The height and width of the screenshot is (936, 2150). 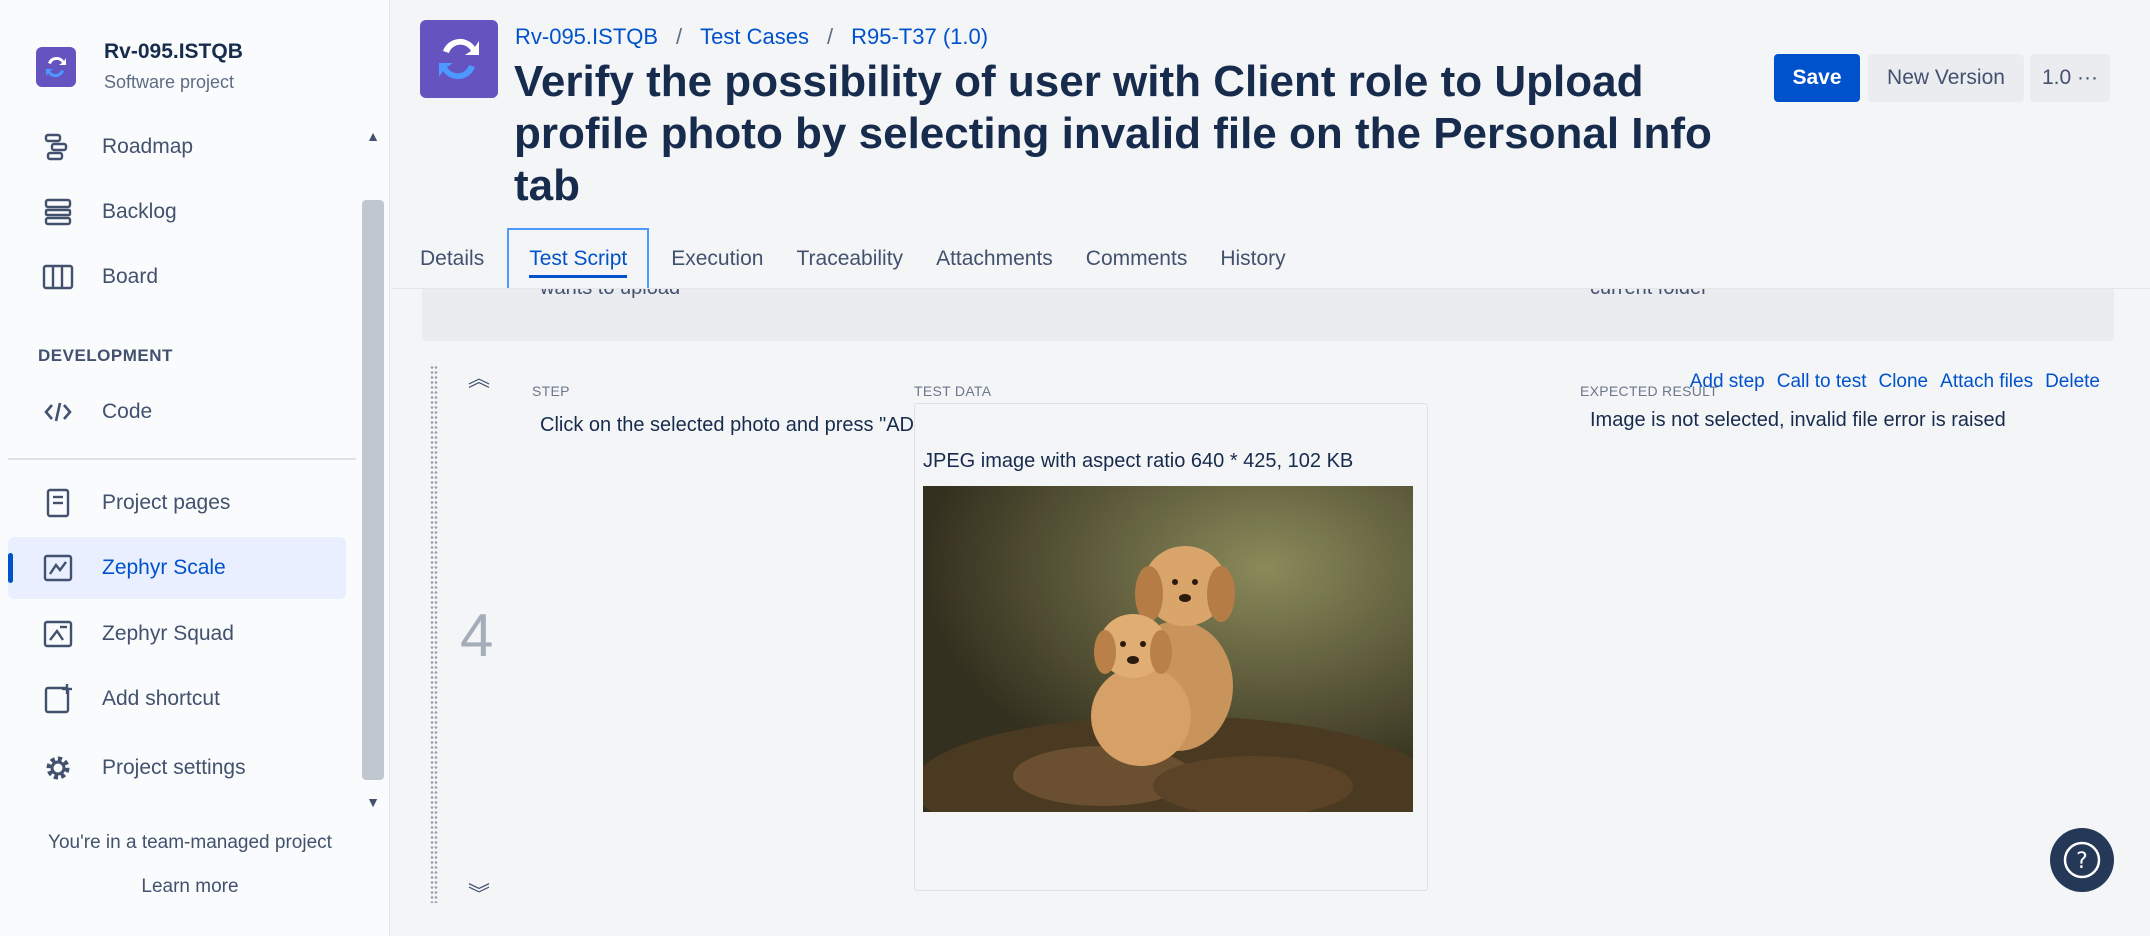 I want to click on scroll-up-arrow: ▲, so click(x=373, y=136).